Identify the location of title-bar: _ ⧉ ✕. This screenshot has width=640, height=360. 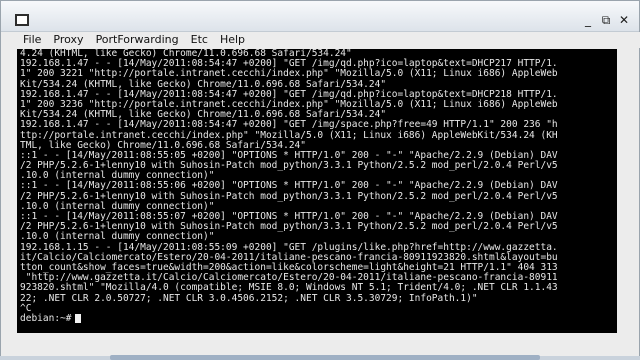
(320, 16).